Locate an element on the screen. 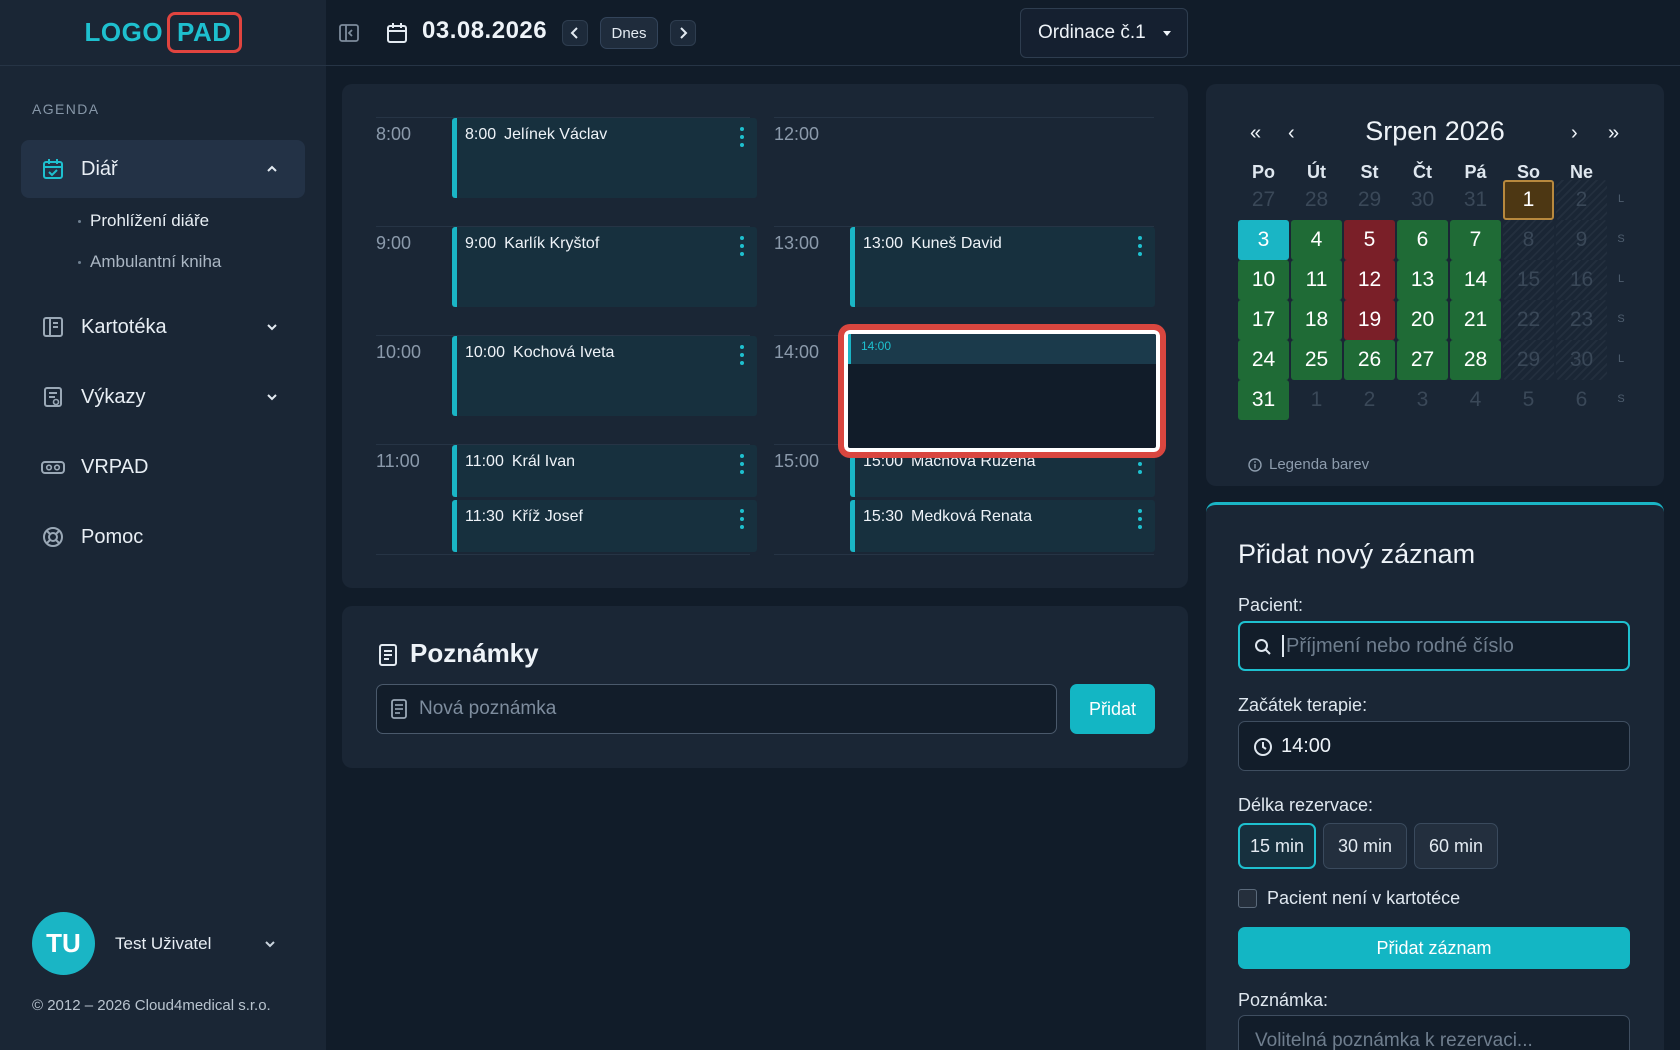 The width and height of the screenshot is (1680, 1050). calendar-day: 25 is located at coordinates (1316, 360).